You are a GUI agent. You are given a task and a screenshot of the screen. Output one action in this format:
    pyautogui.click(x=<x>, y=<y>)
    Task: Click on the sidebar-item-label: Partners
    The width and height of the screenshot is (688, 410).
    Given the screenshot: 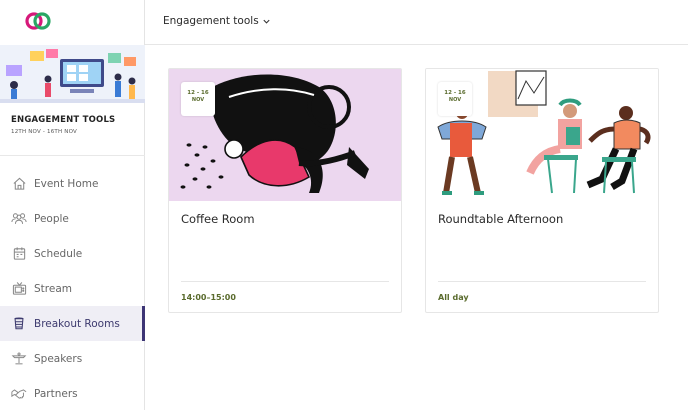 What is the action you would take?
    pyautogui.click(x=56, y=393)
    